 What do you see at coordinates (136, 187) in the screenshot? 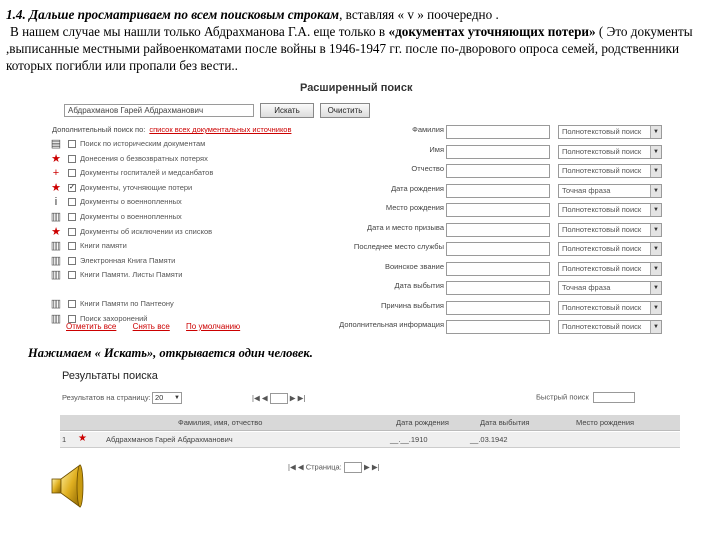
I see `source-label: Документы, уточняющие потери` at bounding box center [136, 187].